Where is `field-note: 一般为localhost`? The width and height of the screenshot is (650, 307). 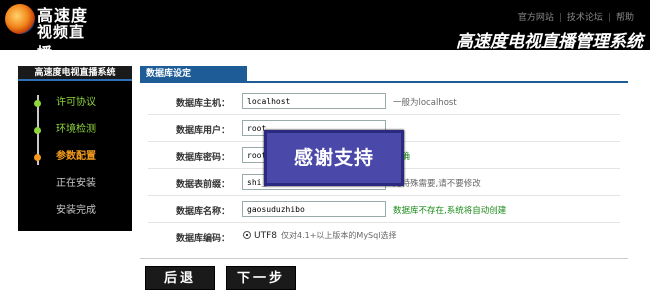
field-note: 一般为localhost is located at coordinates (425, 103).